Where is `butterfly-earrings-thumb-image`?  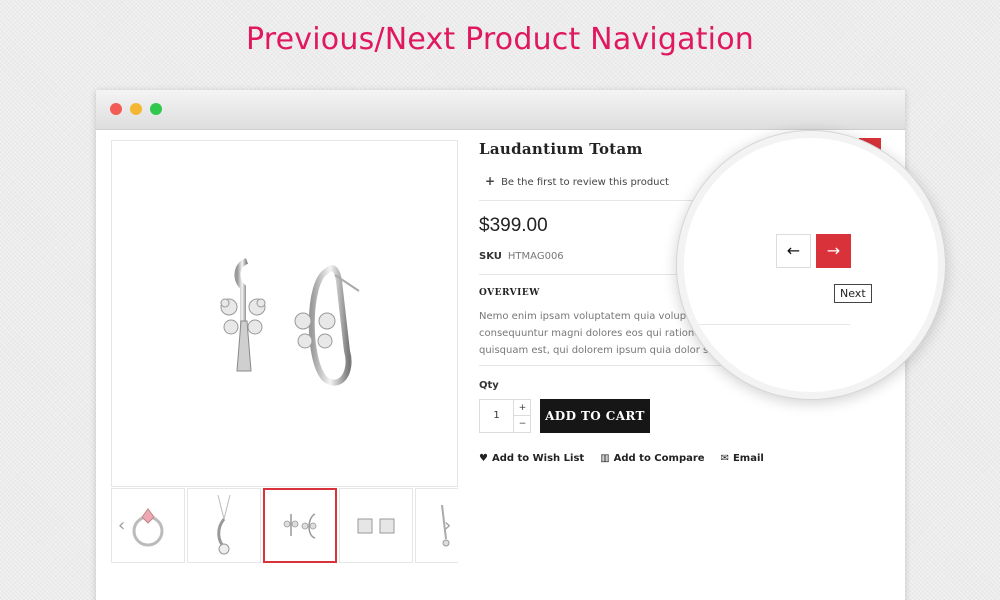 butterfly-earrings-thumb-image is located at coordinates (300, 526).